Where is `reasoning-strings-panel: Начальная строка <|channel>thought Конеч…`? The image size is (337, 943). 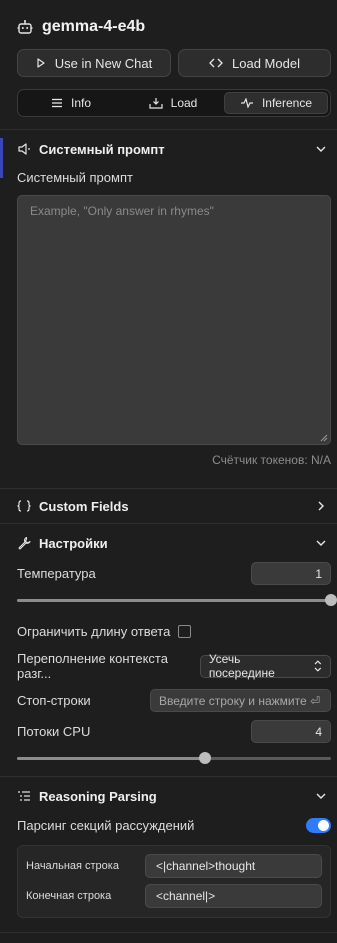
reasoning-strings-panel: Начальная строка <|channel>thought Конеч… is located at coordinates (174, 881).